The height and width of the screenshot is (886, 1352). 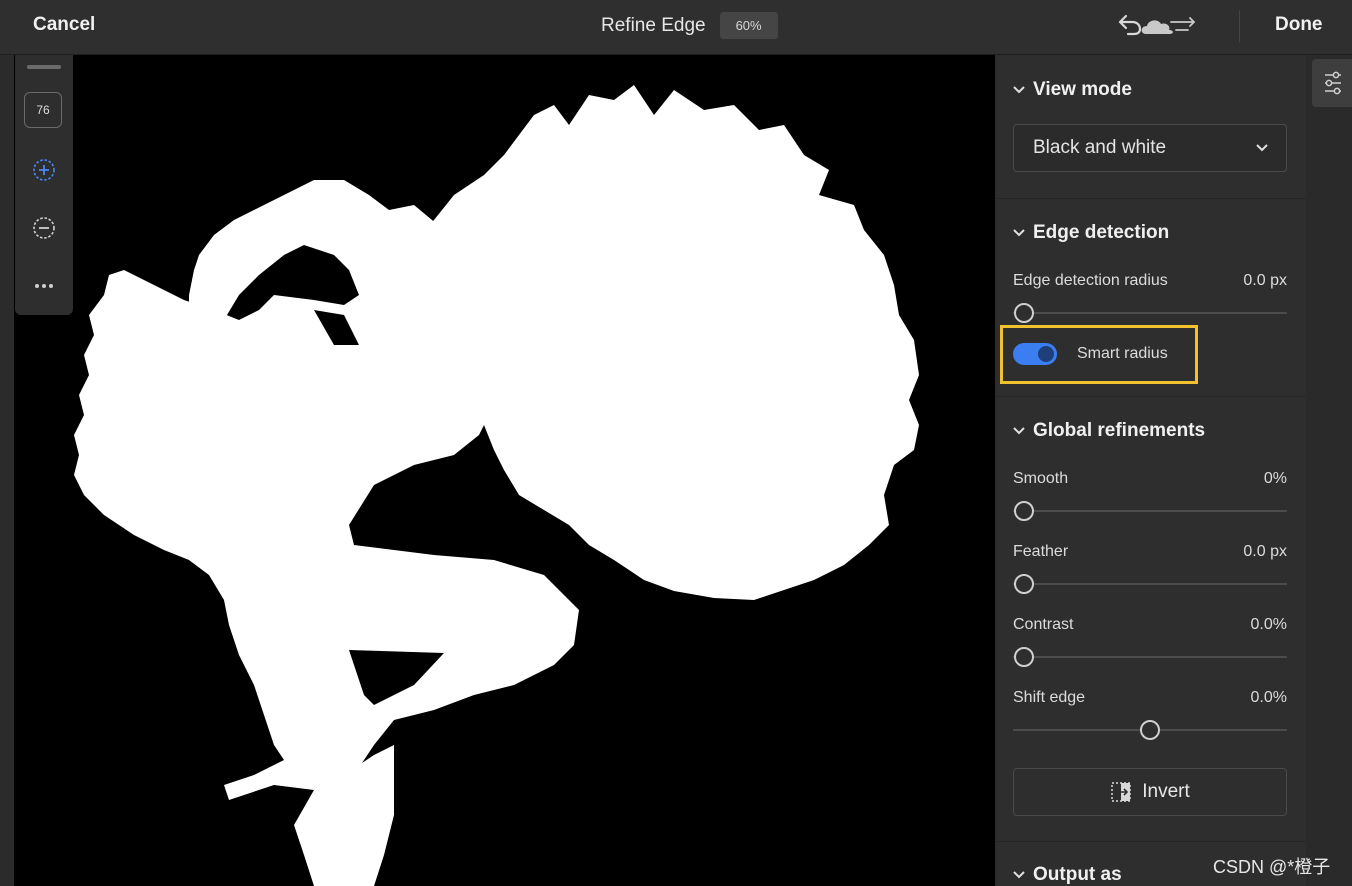 I want to click on add-brush-icon, so click(x=44, y=170).